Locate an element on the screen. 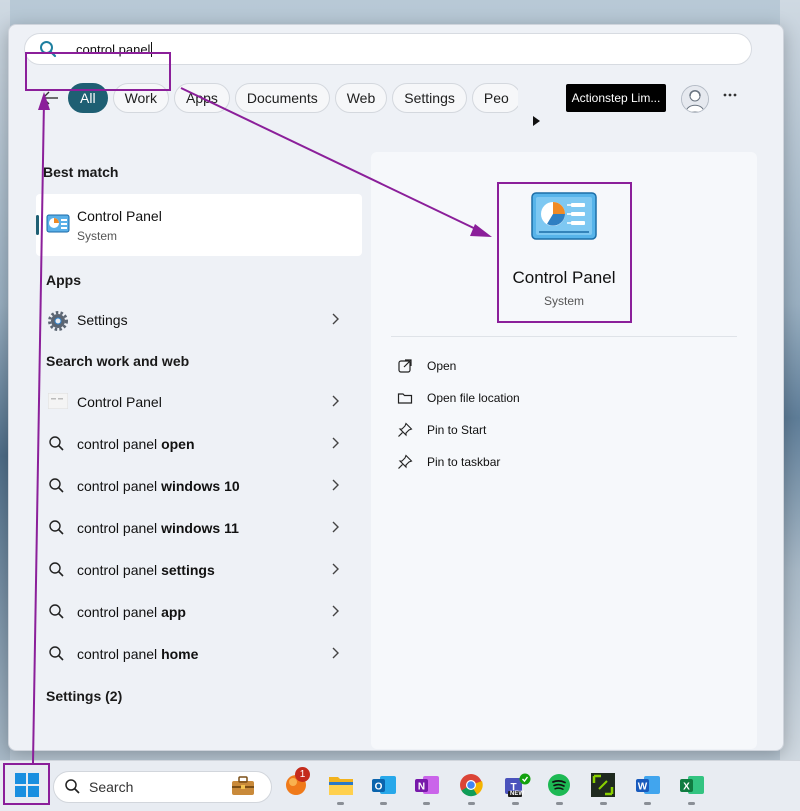 The width and height of the screenshot is (800, 811). word-icon: W is located at coordinates (648, 785).